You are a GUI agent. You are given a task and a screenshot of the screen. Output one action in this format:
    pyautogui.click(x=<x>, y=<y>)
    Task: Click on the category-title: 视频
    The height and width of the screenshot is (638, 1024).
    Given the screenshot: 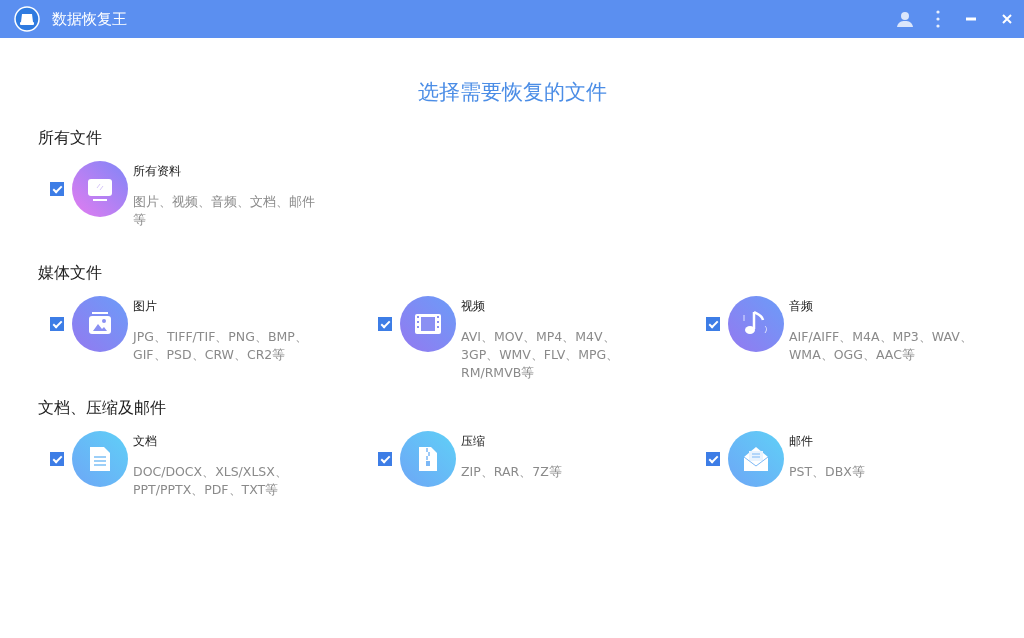 What is the action you would take?
    pyautogui.click(x=473, y=306)
    